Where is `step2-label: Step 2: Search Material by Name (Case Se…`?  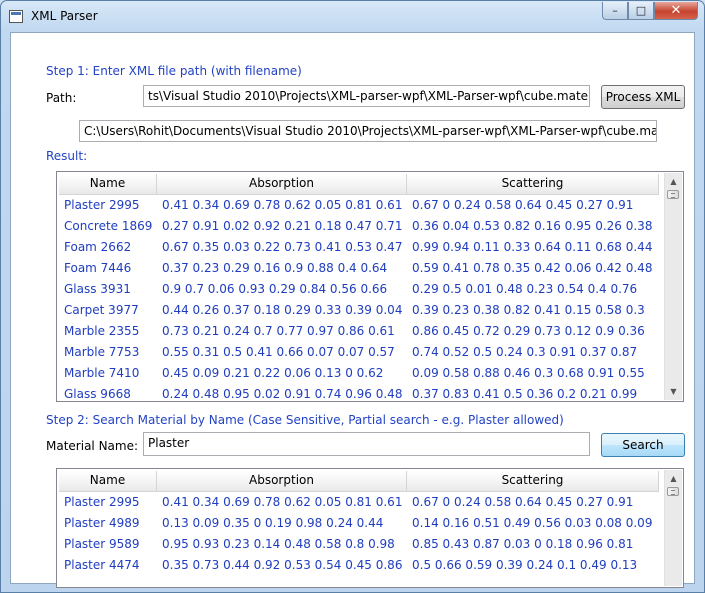
step2-label: Step 2: Search Material by Name (Case Se… is located at coordinates (305, 420).